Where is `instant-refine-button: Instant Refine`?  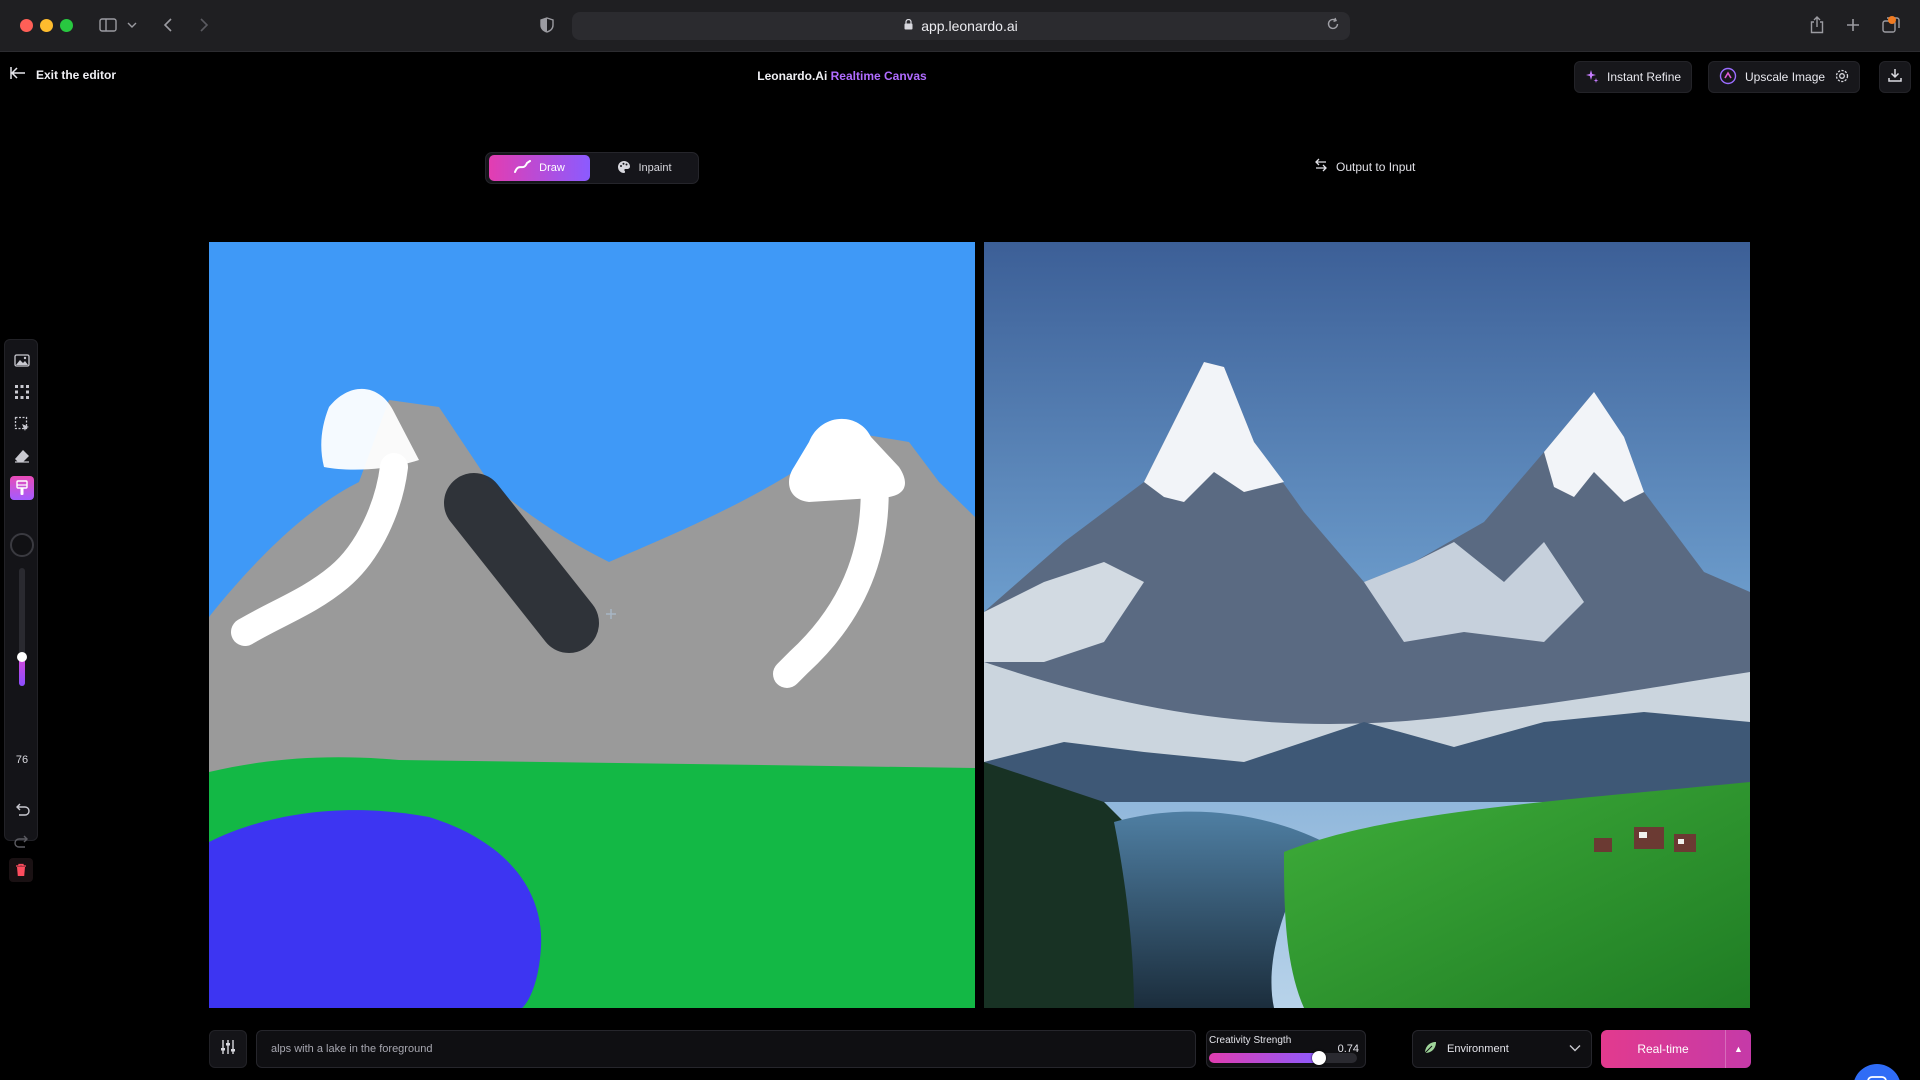 instant-refine-button: Instant Refine is located at coordinates (1633, 77).